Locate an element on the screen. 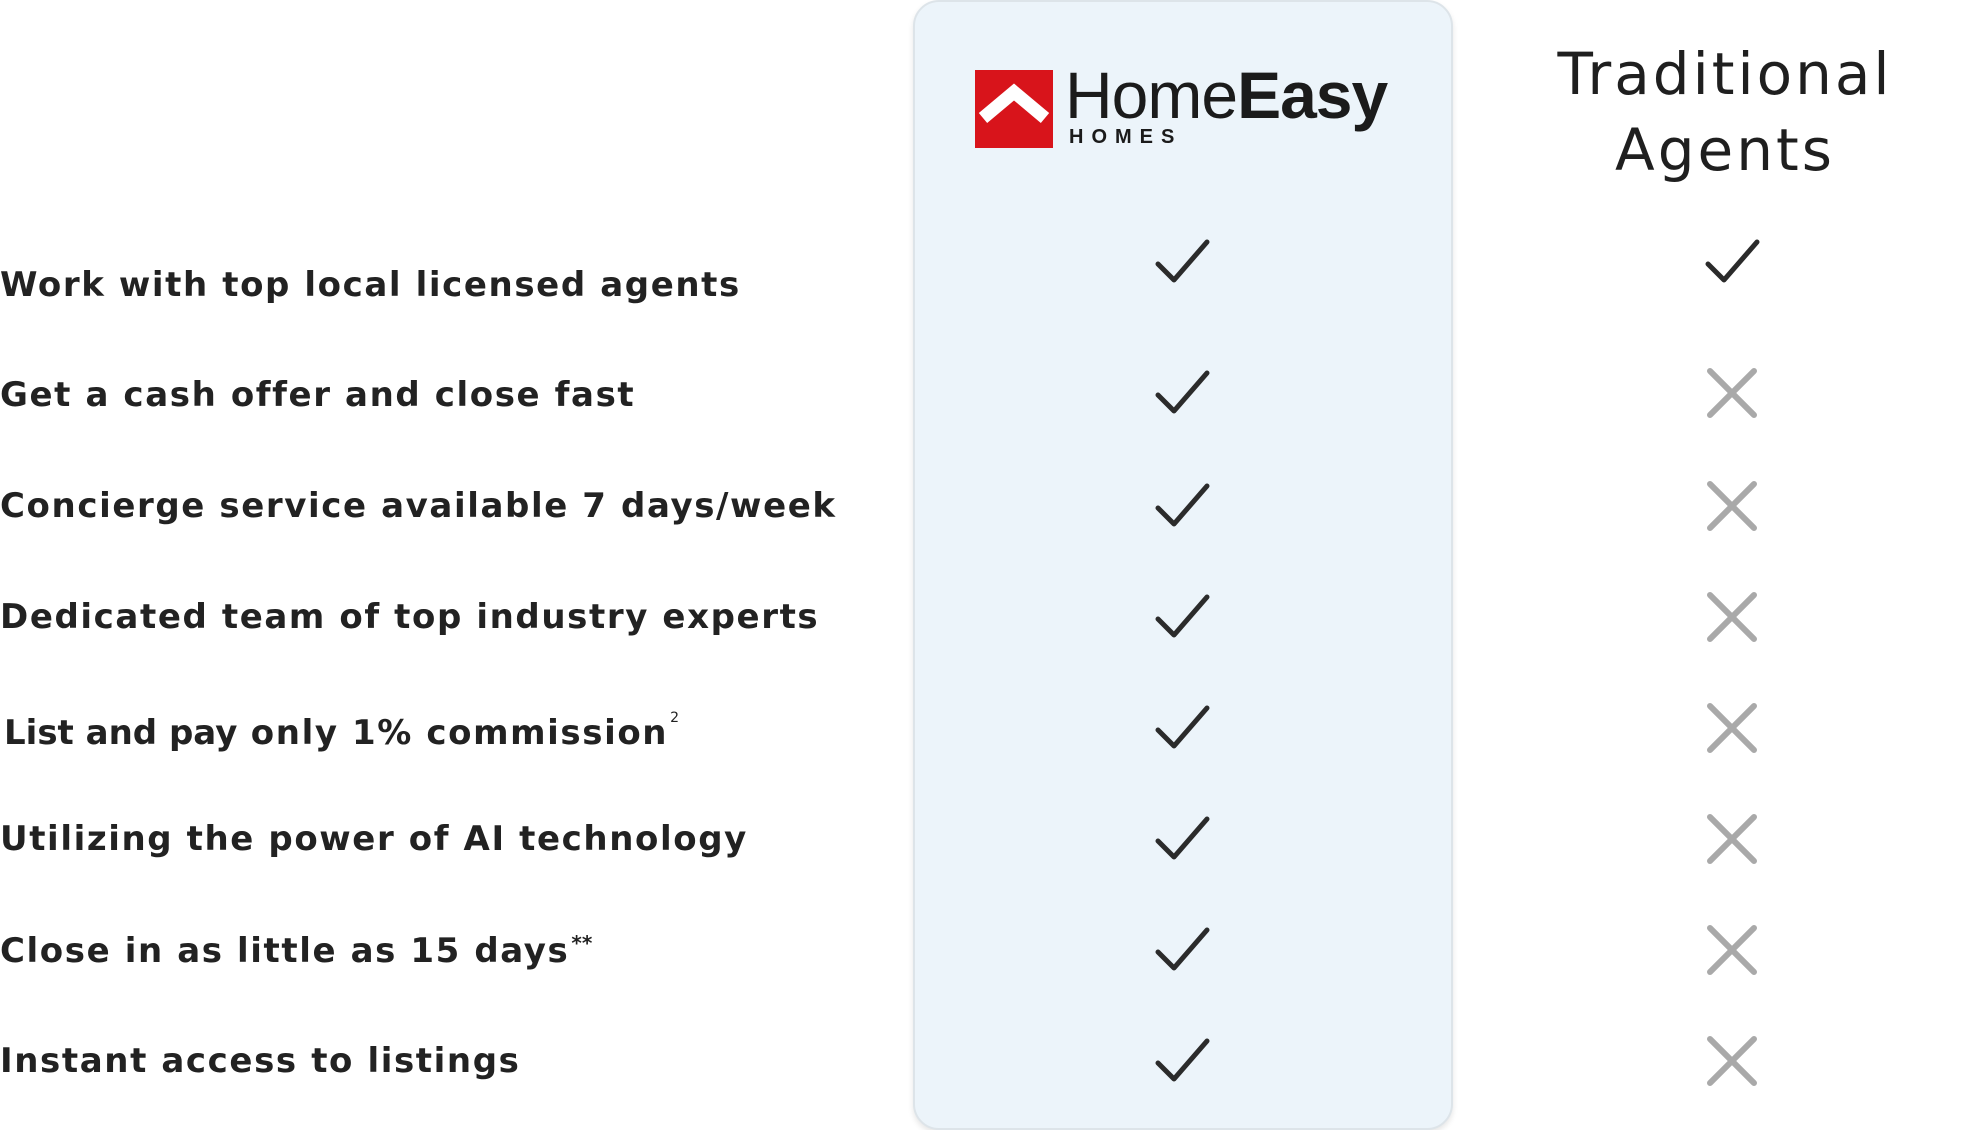 The height and width of the screenshot is (1130, 1984). feature-text: Utilizing the power of AI technology is located at coordinates (374, 839).